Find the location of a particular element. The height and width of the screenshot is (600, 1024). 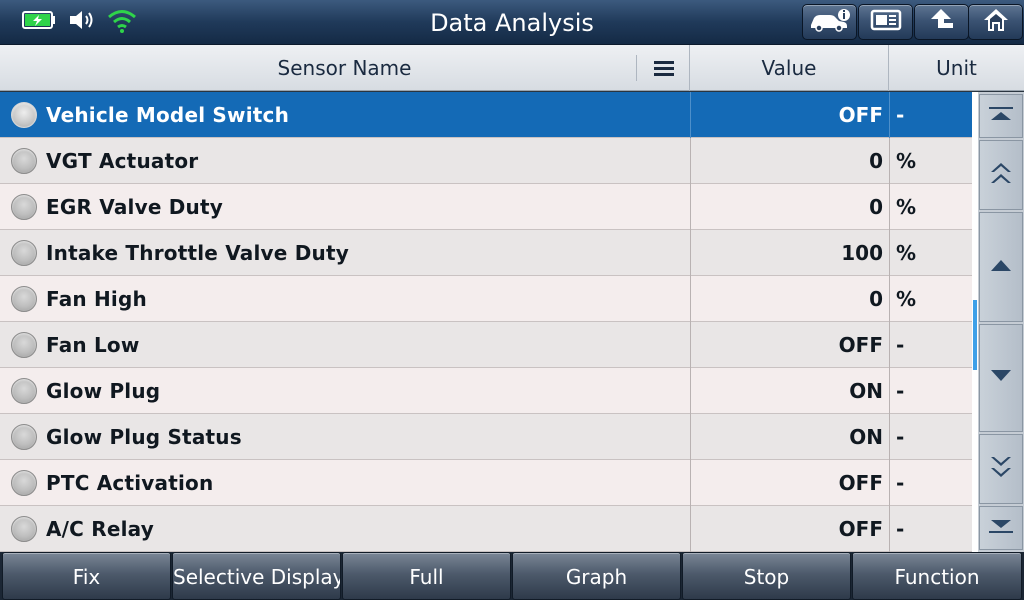

header-divider is located at coordinates (636, 68).